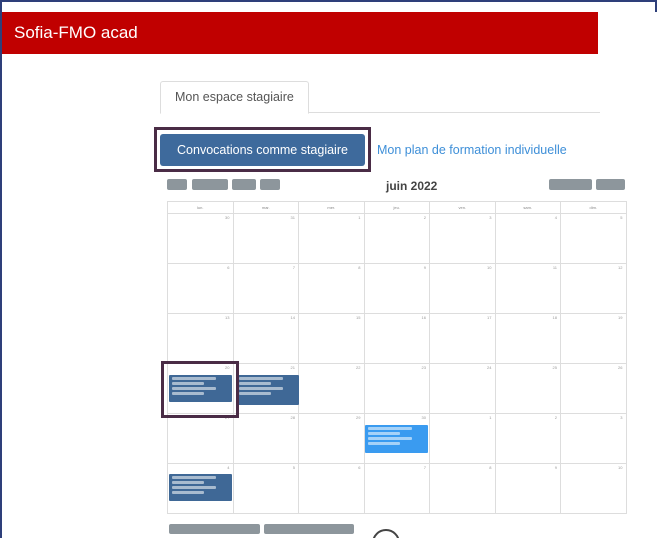 The image size is (657, 538). What do you see at coordinates (358, 417) in the screenshot?
I see `day-number: 29` at bounding box center [358, 417].